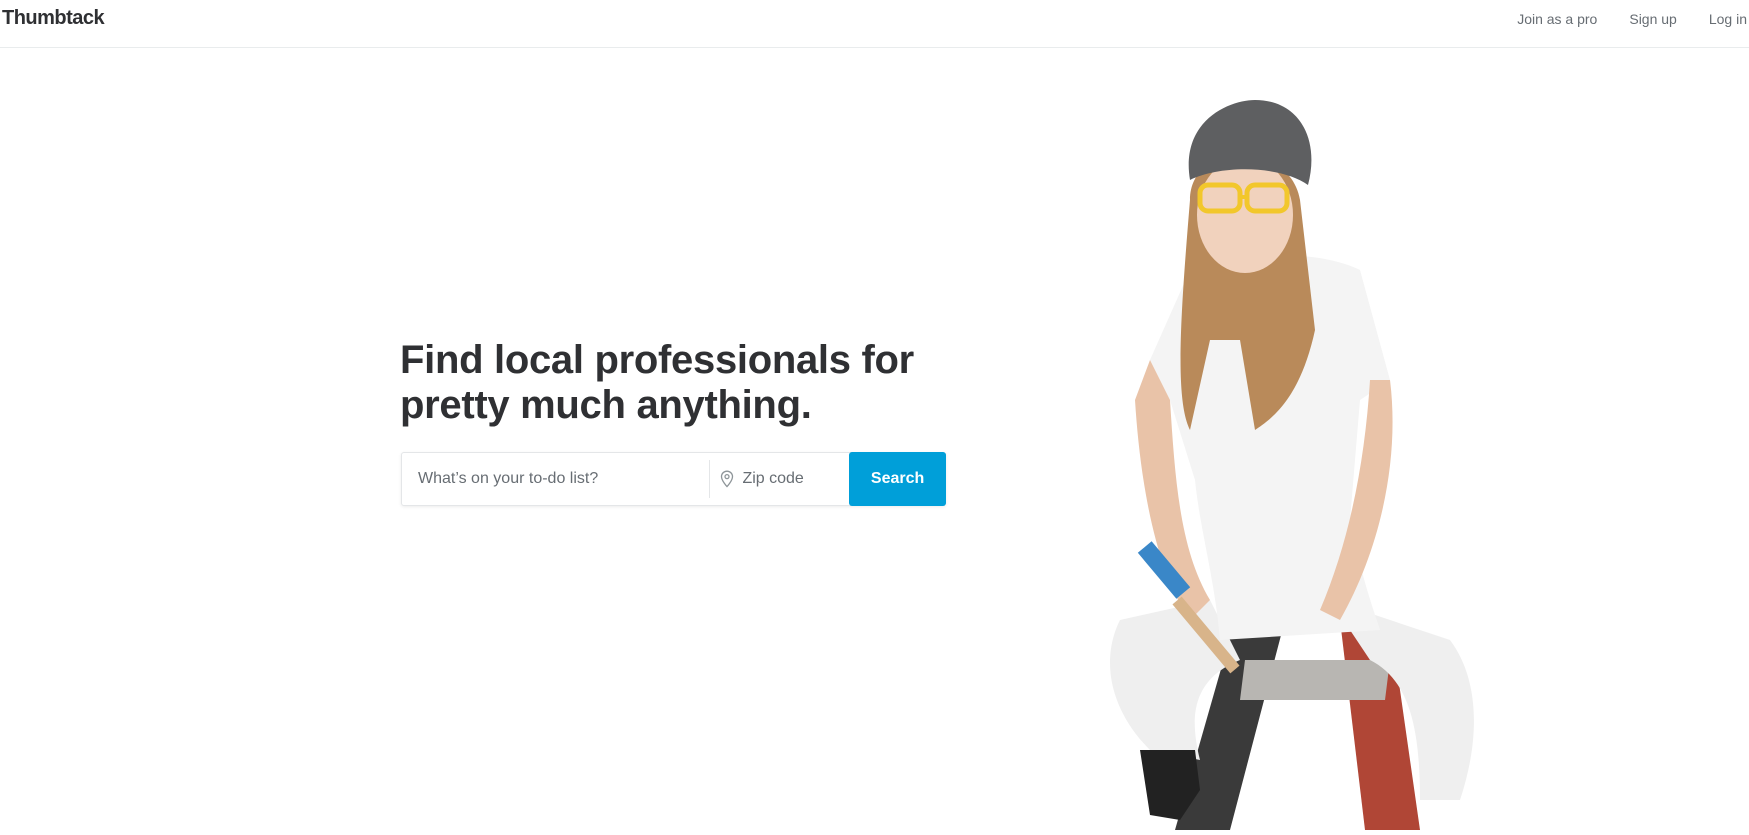 The image size is (1749, 835). Describe the element at coordinates (792, 479) in the screenshot. I see `zip-code-input` at that location.